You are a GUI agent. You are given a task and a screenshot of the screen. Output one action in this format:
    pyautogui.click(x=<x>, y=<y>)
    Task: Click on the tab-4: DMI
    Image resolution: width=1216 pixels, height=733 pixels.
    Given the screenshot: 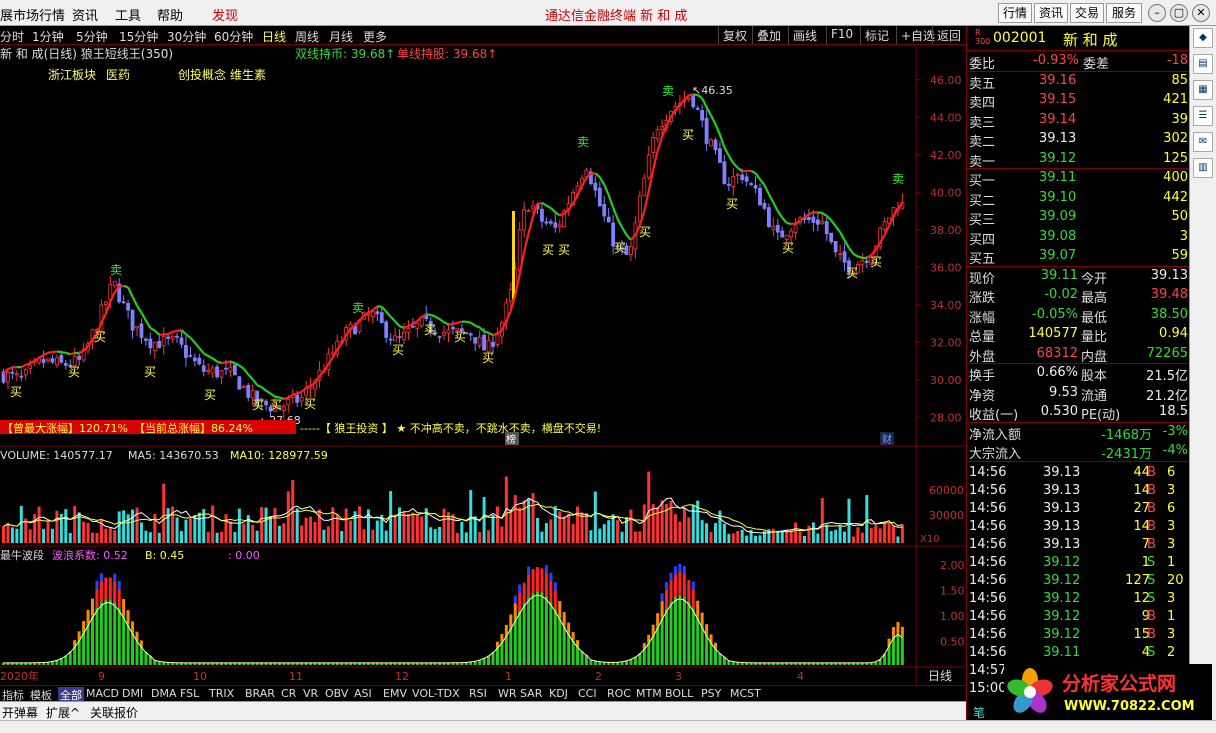 What is the action you would take?
    pyautogui.click(x=132, y=693)
    